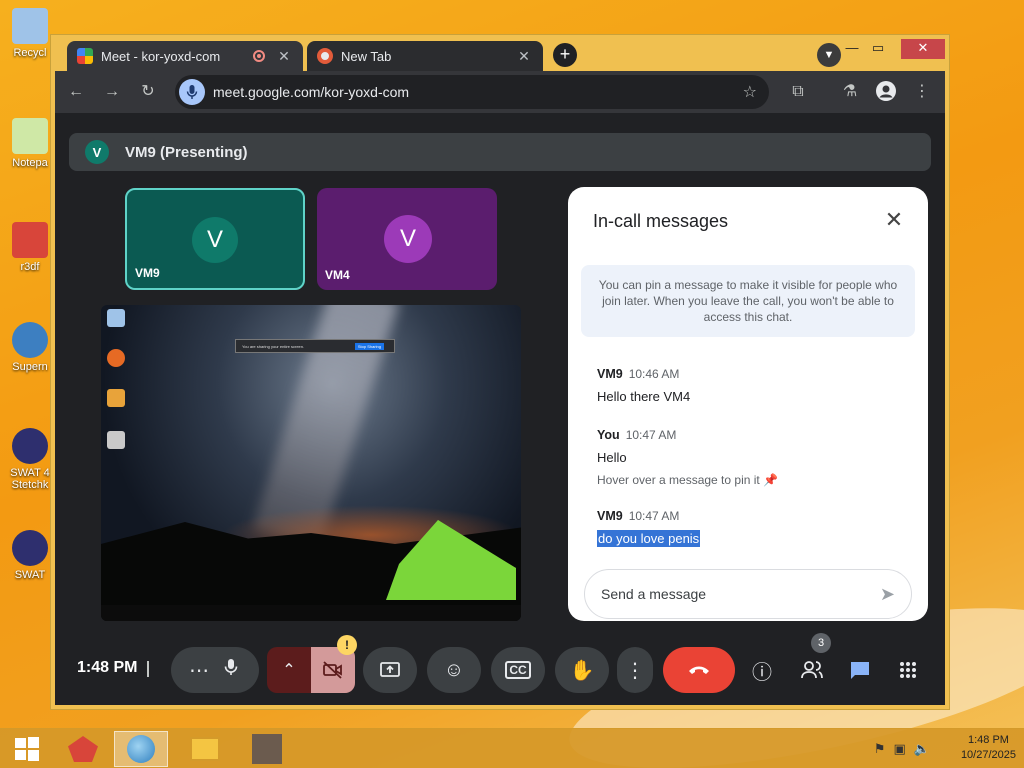 The height and width of the screenshot is (768, 1024). What do you see at coordinates (85, 56) in the screenshot?
I see `meet-favicon-icon` at bounding box center [85, 56].